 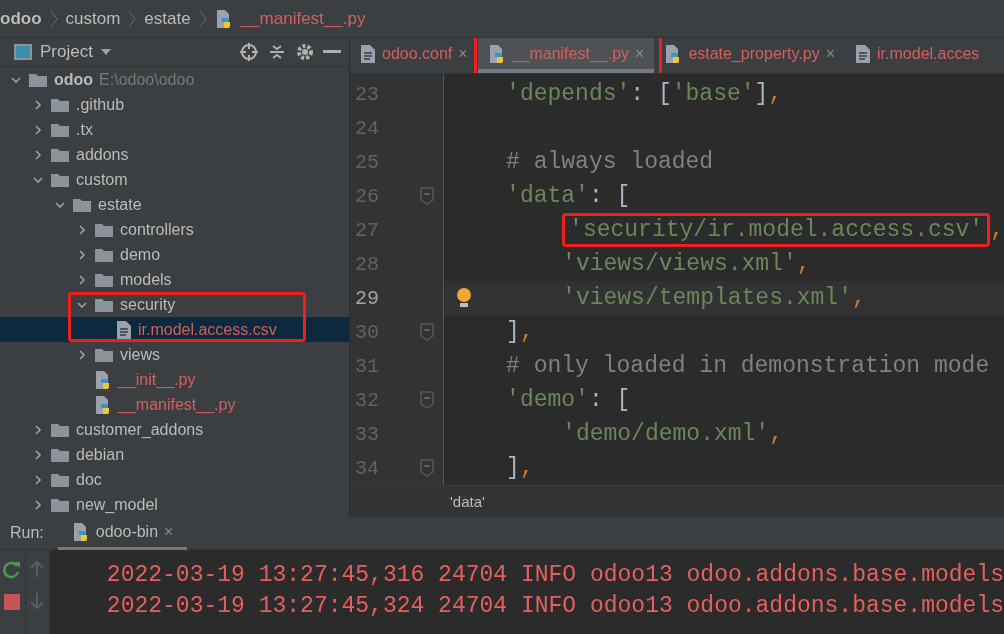 I want to click on tree-item: demo, so click(x=174, y=254).